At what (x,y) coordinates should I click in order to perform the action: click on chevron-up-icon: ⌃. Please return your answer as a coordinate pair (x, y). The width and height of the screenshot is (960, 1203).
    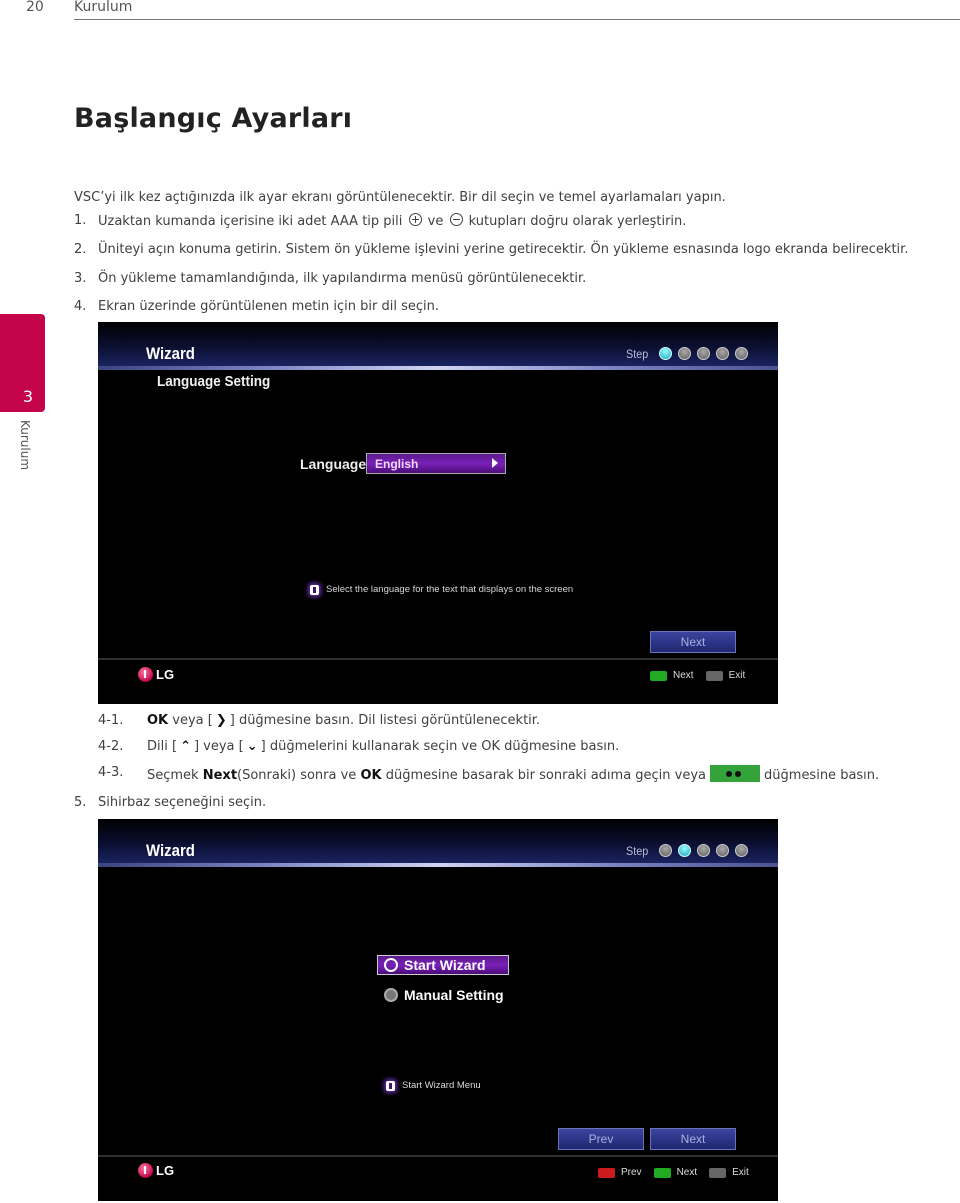
    Looking at the image, I should click on (185, 746).